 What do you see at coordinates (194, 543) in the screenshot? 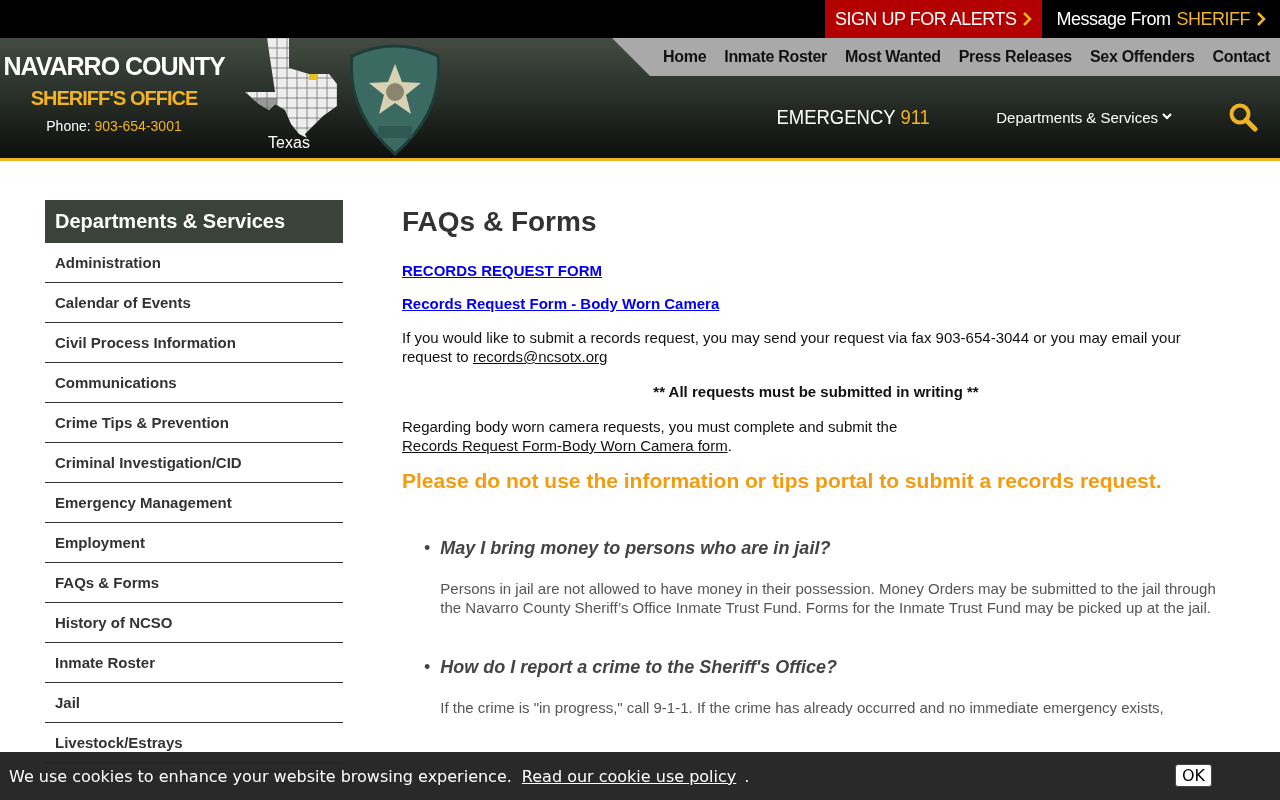
I see `sidebar-item: Employment` at bounding box center [194, 543].